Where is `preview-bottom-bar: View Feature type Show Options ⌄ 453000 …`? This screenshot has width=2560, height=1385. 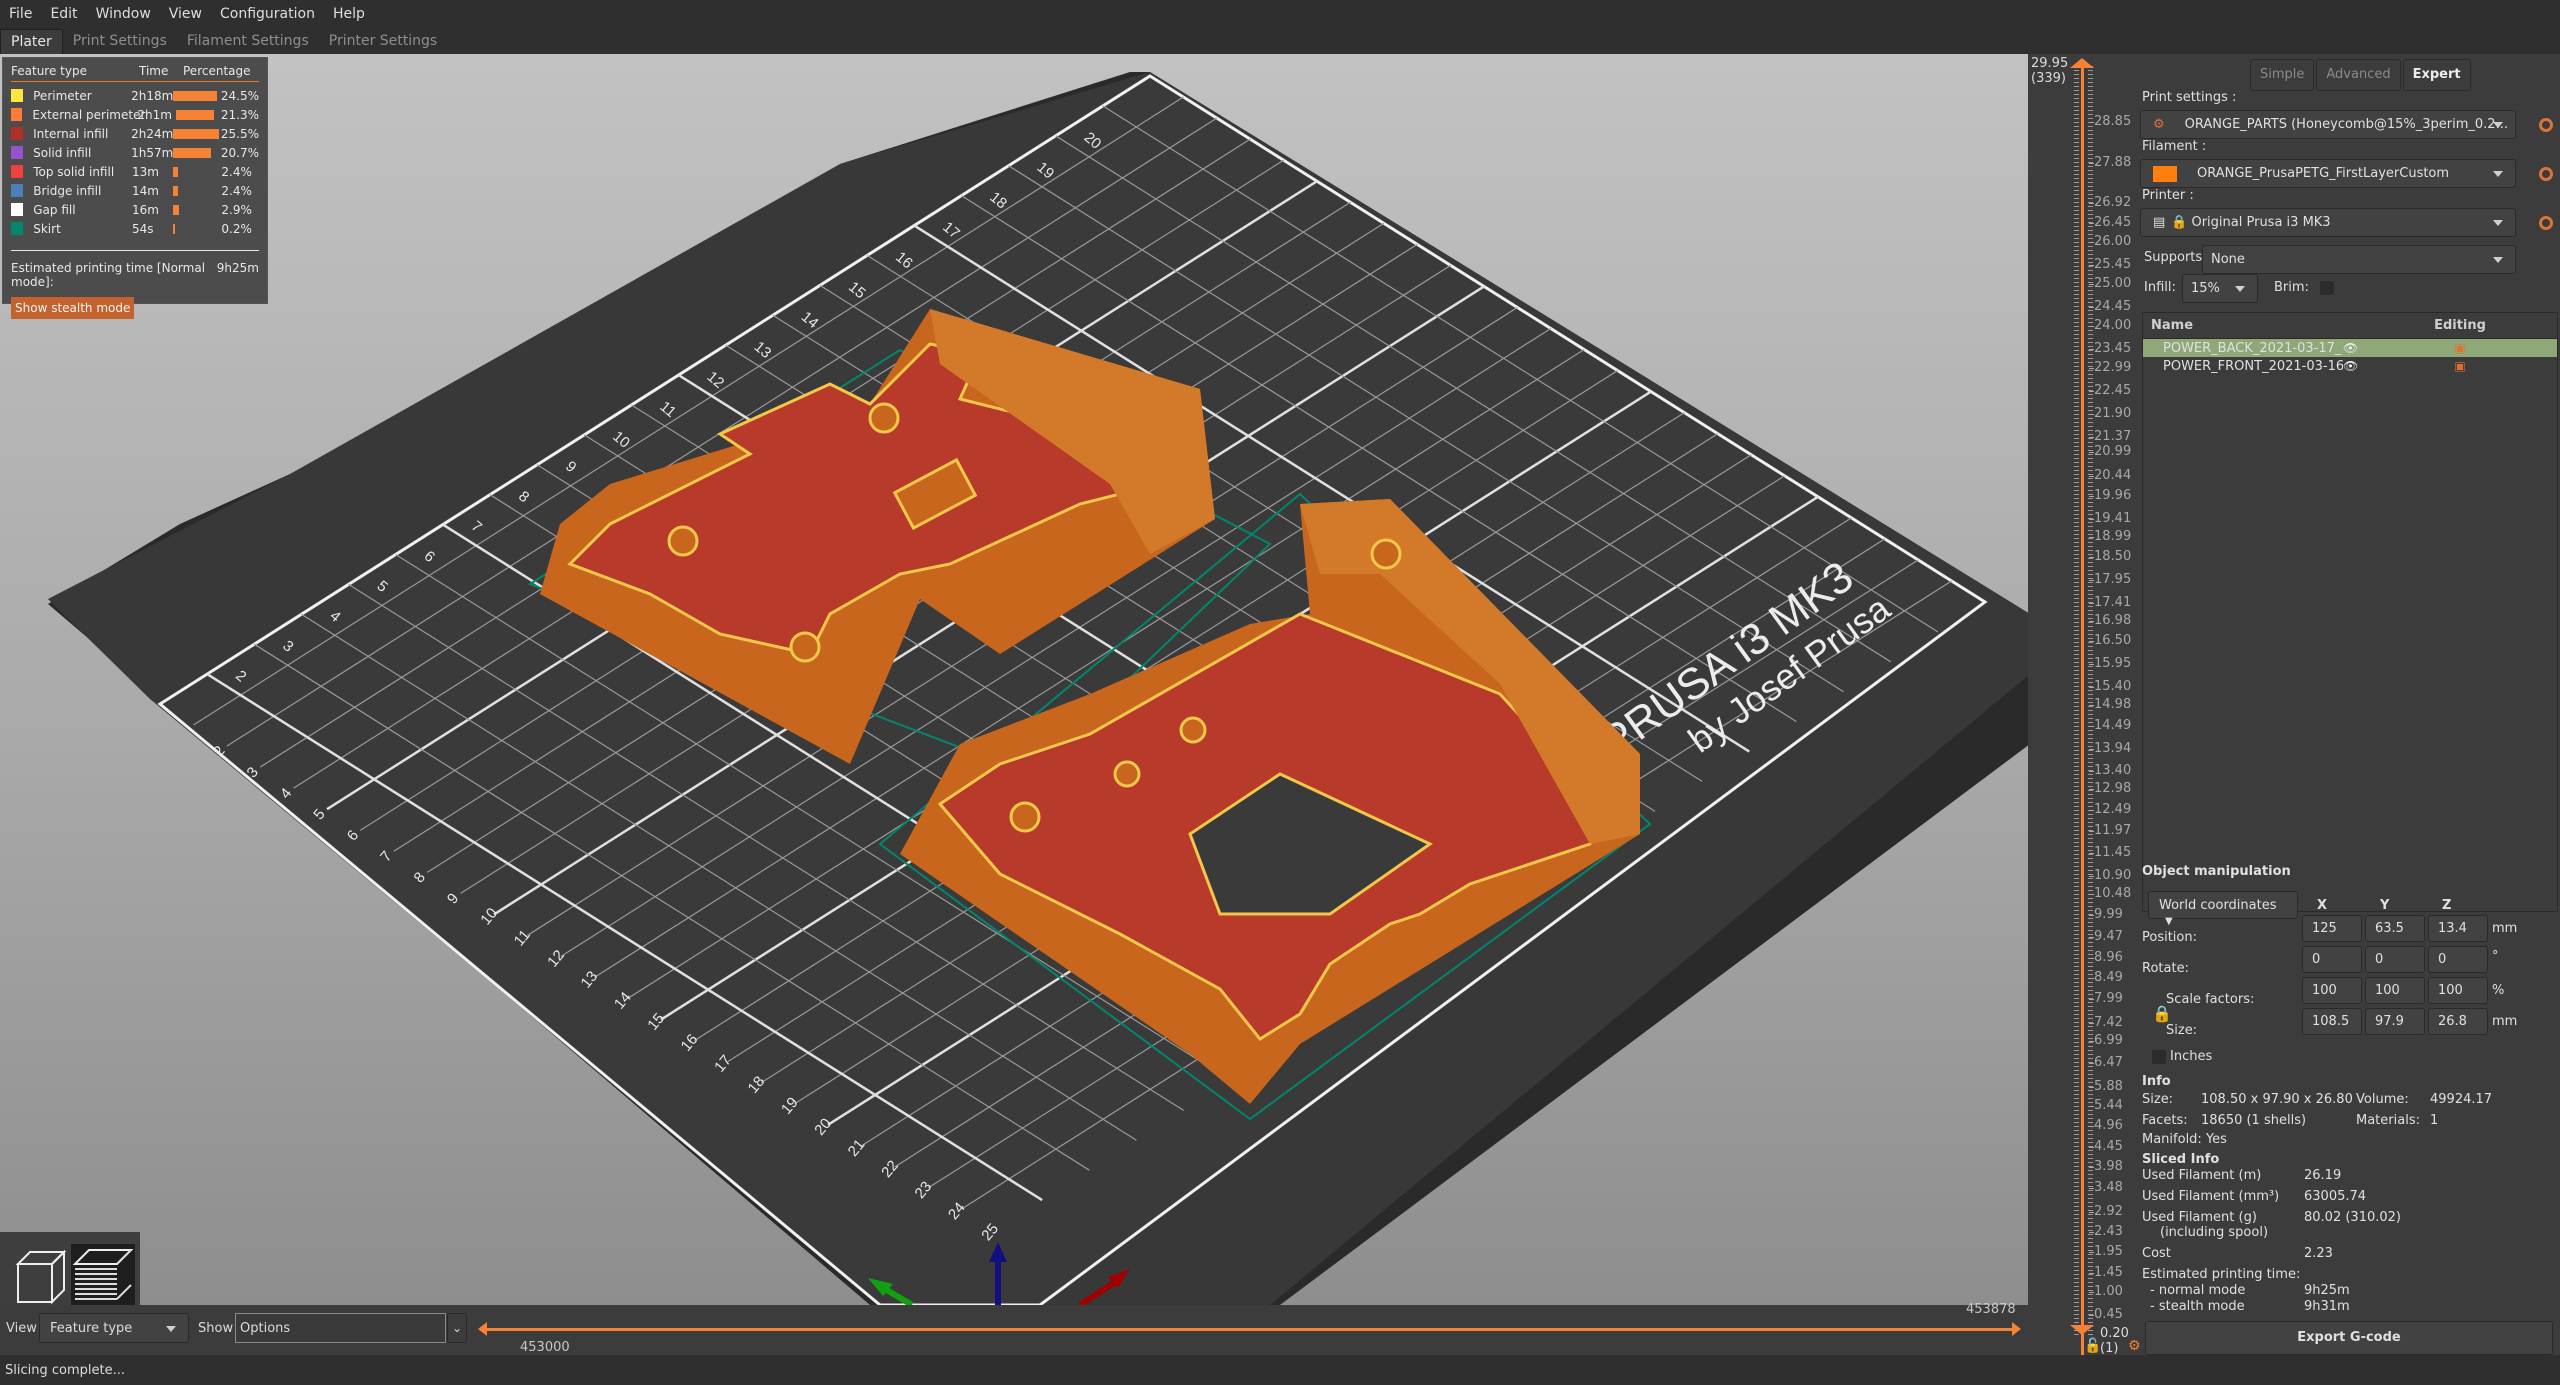 preview-bottom-bar: View Feature type Show Options ⌄ 453000 … is located at coordinates (1014, 1328).